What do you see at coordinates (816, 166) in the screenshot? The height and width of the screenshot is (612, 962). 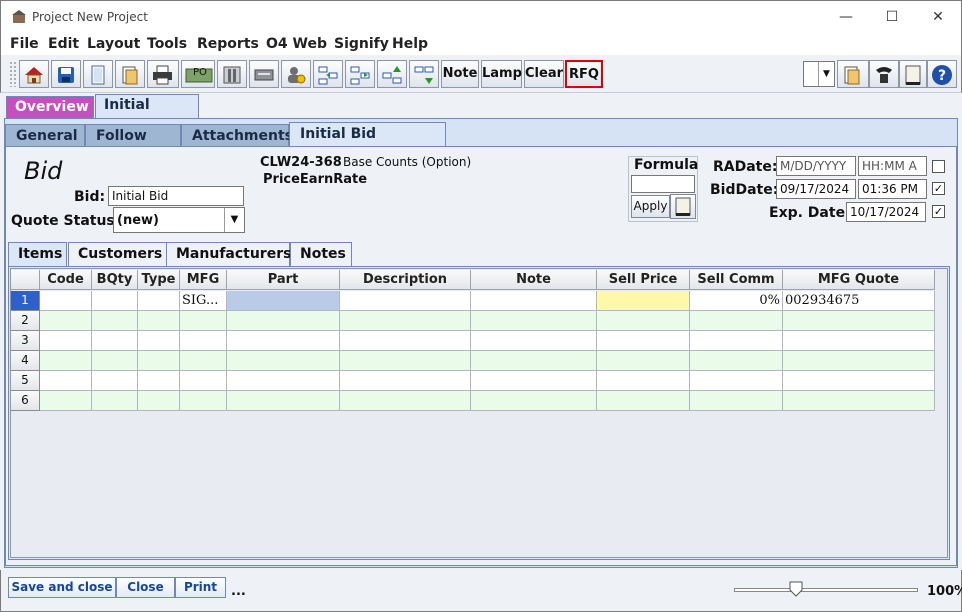 I see `radate-input: M/DD/YYYY` at bounding box center [816, 166].